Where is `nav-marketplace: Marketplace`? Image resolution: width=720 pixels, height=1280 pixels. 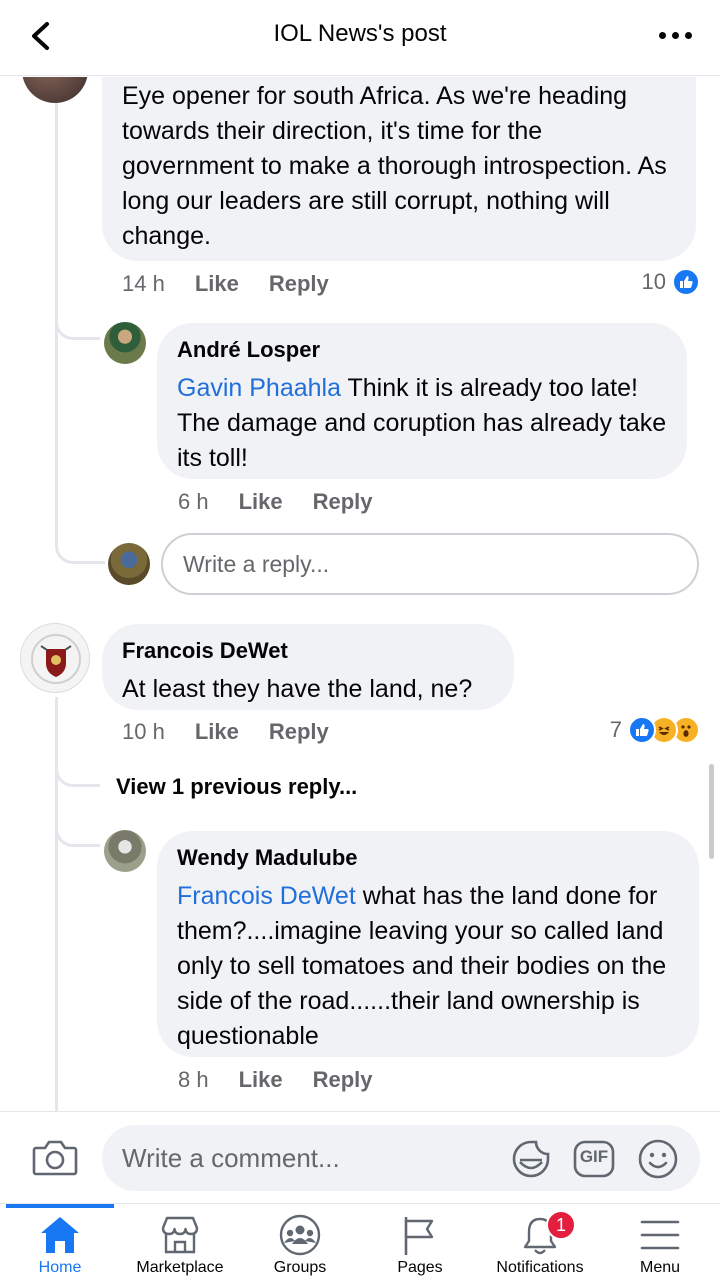 nav-marketplace: Marketplace is located at coordinates (180, 1242).